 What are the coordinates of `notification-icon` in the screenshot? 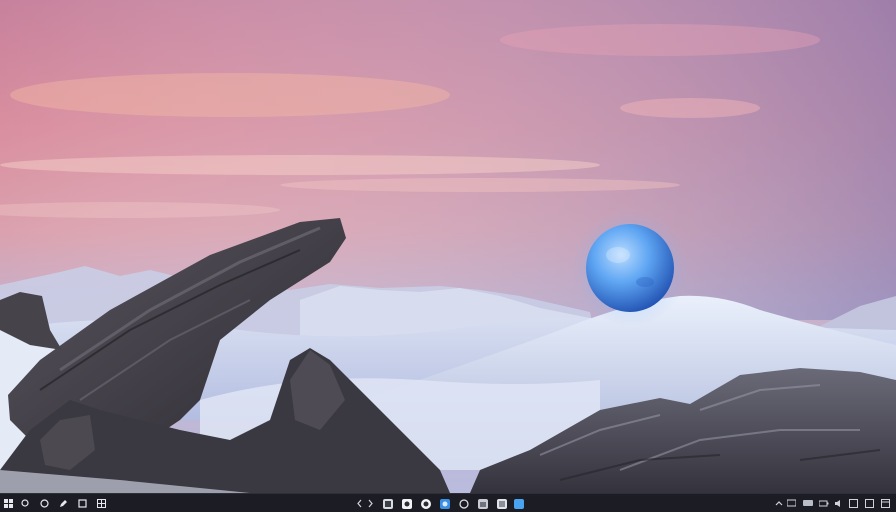 It's located at (869, 503).